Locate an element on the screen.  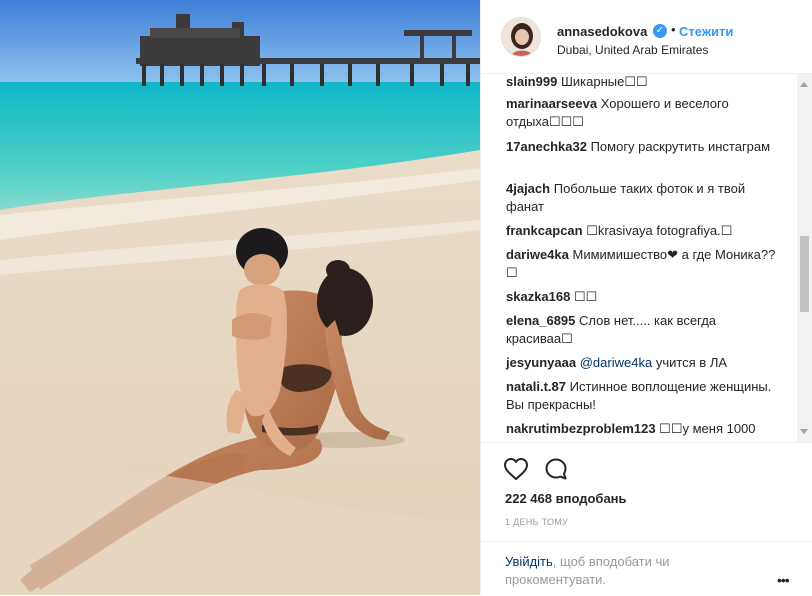
comment-author: marinaarseeva is located at coordinates (551, 103).